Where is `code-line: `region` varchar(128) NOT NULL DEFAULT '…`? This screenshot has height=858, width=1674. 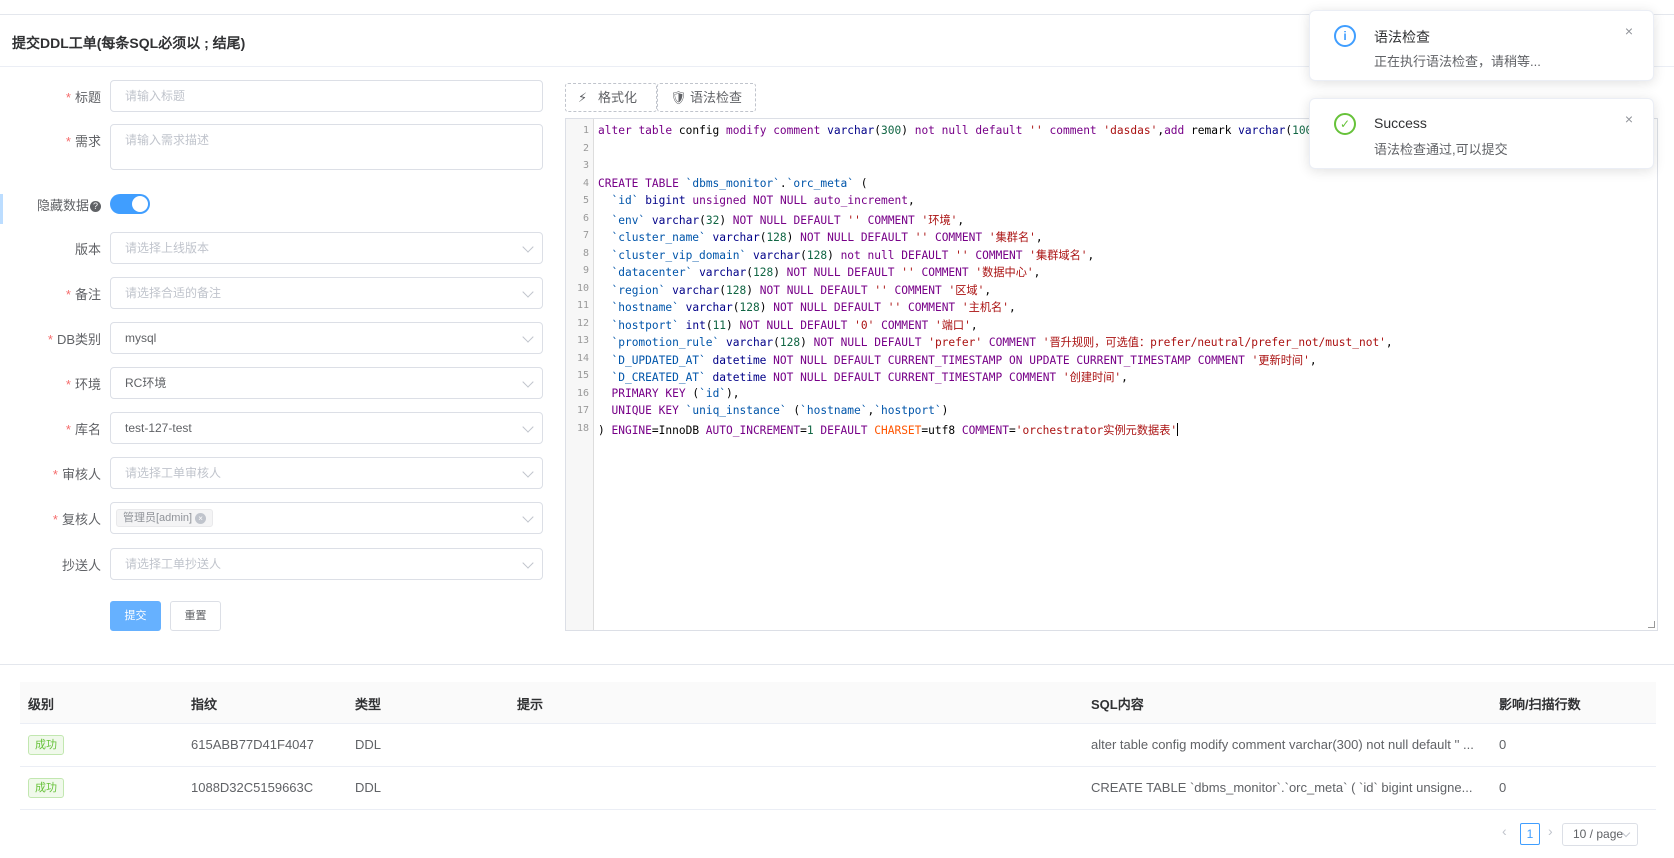 code-line: `region` varchar(128) NOT NULL DEFAULT '… is located at coordinates (801, 290).